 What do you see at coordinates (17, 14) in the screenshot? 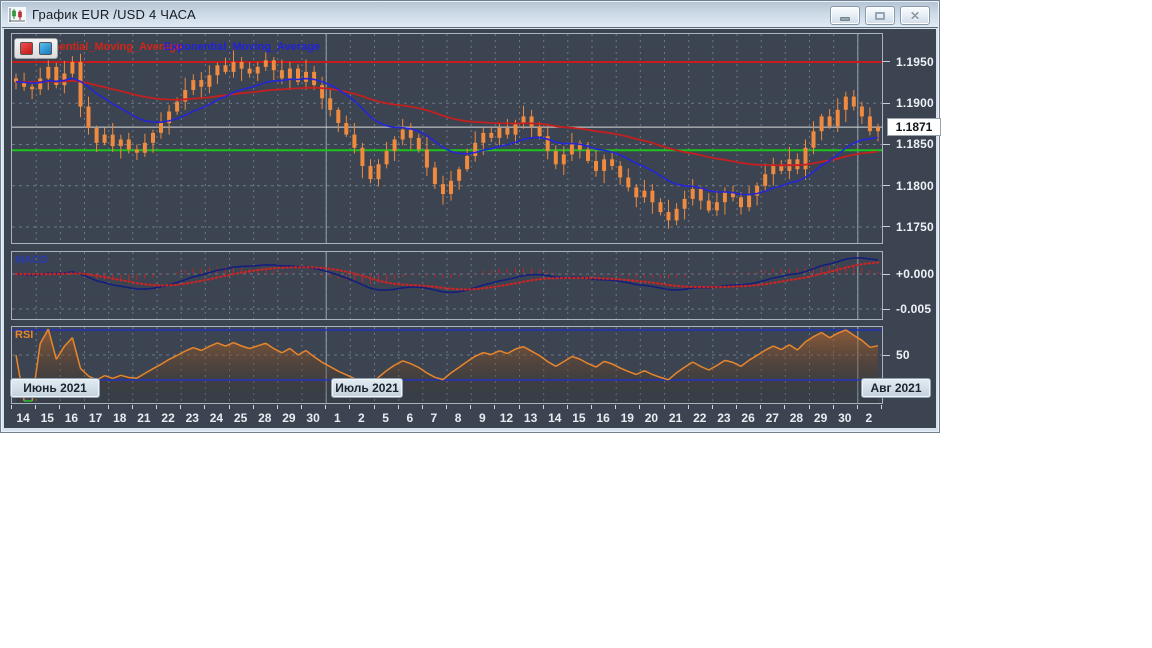
I see `candlestick-chart-icon` at bounding box center [17, 14].